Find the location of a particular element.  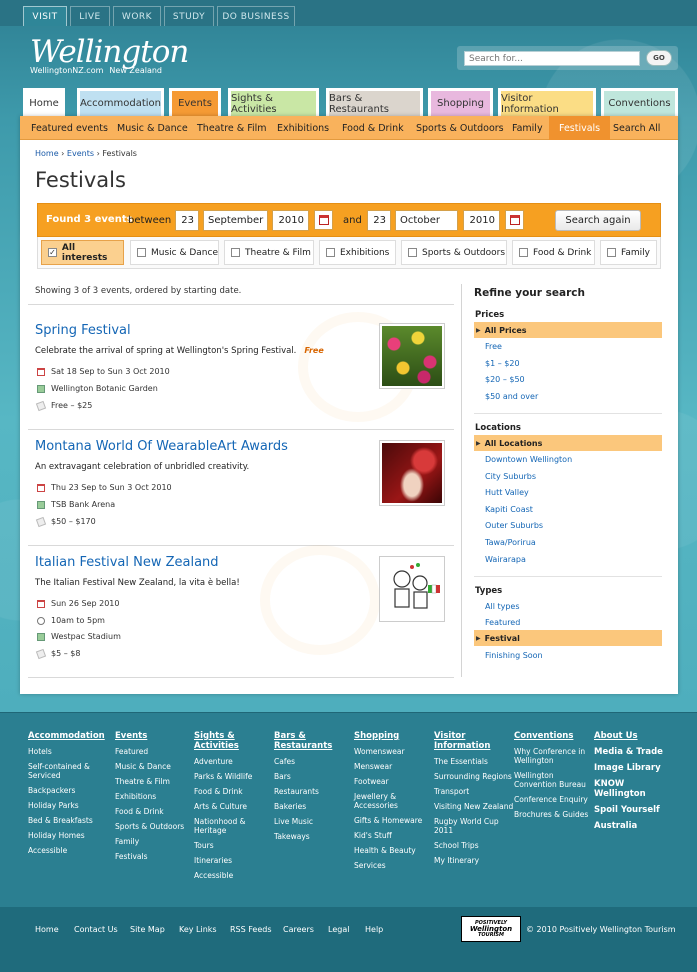

subnav-exhibitions: Exhibitions is located at coordinates (303, 128).